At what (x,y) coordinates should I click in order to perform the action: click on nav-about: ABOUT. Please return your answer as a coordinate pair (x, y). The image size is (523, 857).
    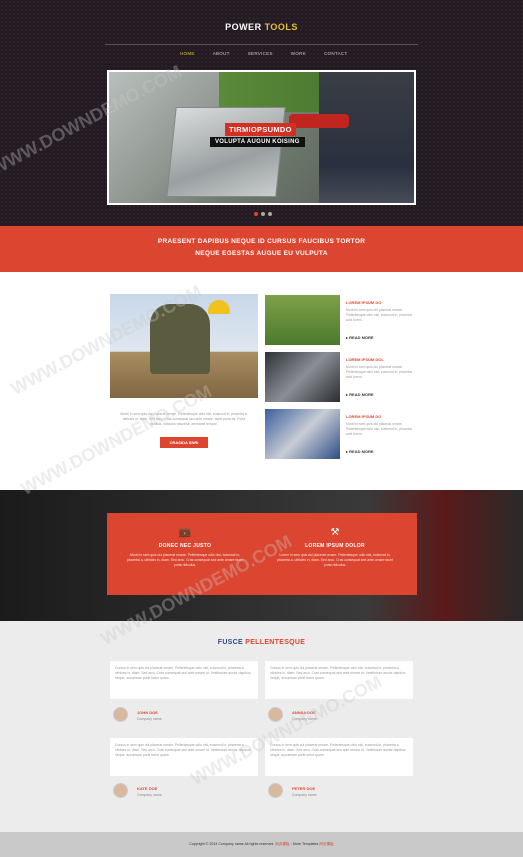
    Looking at the image, I should click on (221, 53).